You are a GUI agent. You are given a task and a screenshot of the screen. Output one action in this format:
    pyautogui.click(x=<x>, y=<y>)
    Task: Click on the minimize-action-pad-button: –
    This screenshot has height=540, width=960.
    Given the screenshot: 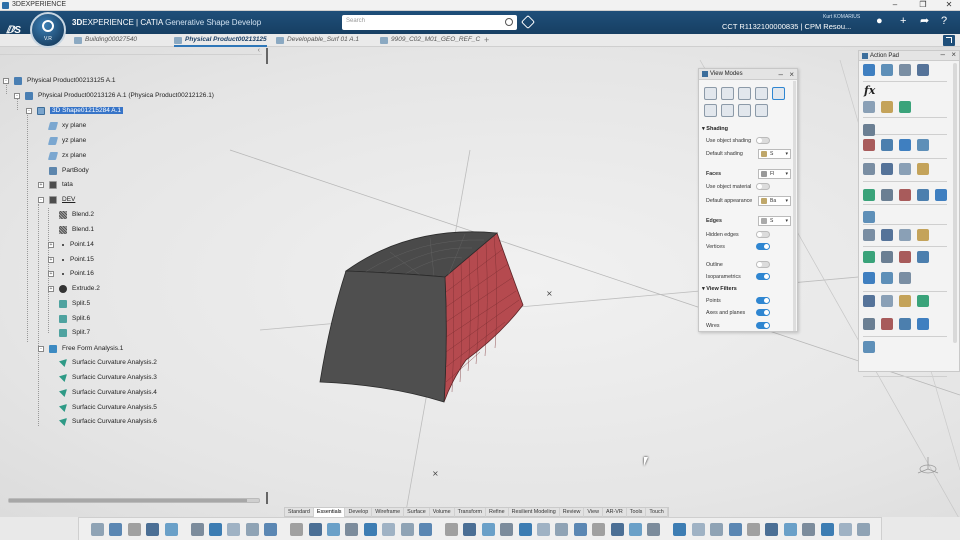 What is the action you would take?
    pyautogui.click(x=943, y=55)
    